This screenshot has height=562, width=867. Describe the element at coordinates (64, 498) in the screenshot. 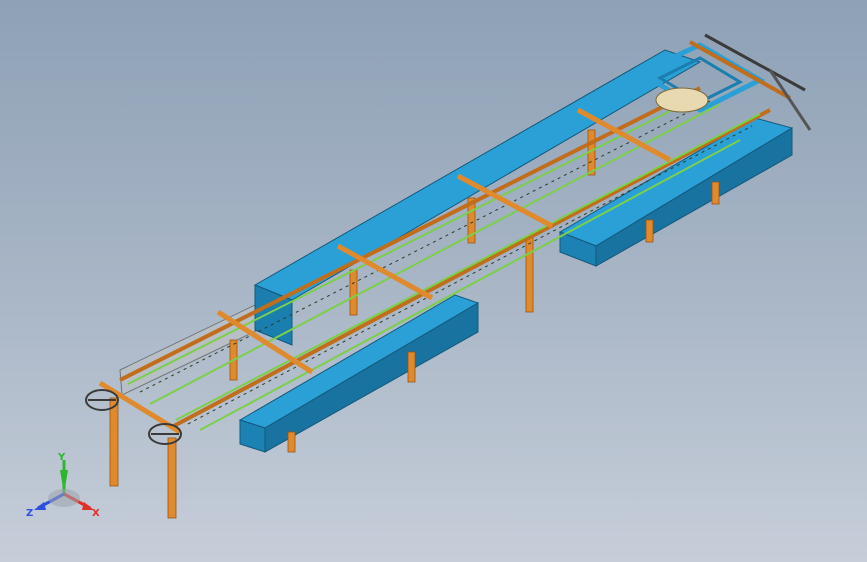

I see `triad-base` at that location.